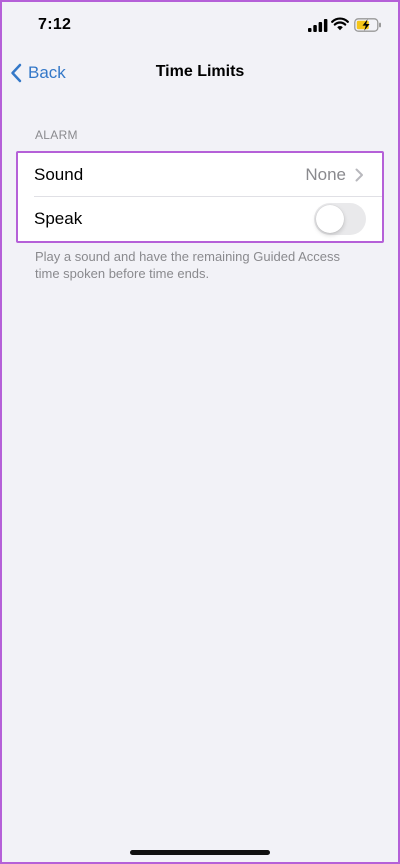 The image size is (400, 864). What do you see at coordinates (59, 174) in the screenshot?
I see `sound-label: Sound` at bounding box center [59, 174].